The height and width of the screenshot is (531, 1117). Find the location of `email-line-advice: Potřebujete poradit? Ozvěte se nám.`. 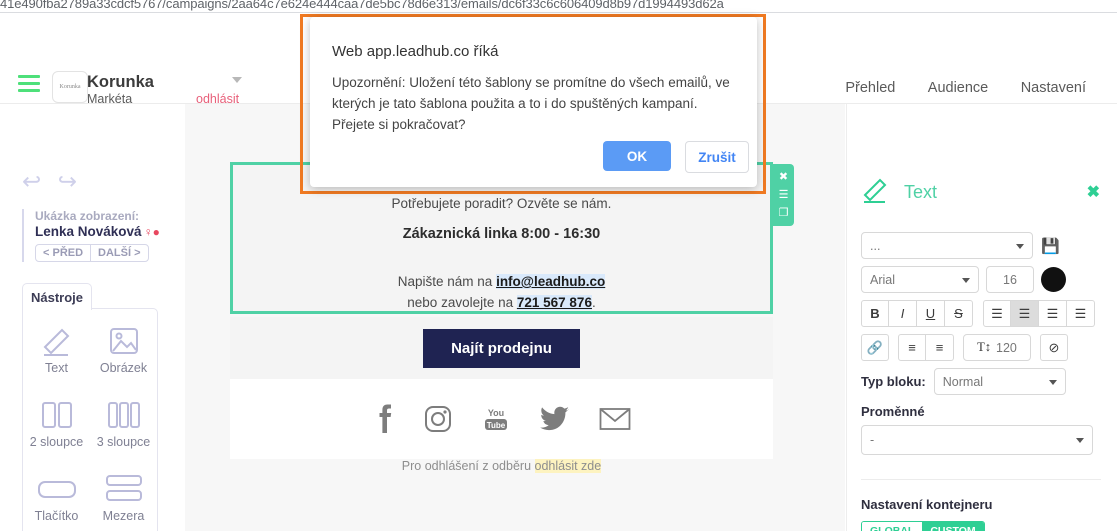

email-line-advice: Potřebujete poradit? Ozvěte se nám. is located at coordinates (501, 203).